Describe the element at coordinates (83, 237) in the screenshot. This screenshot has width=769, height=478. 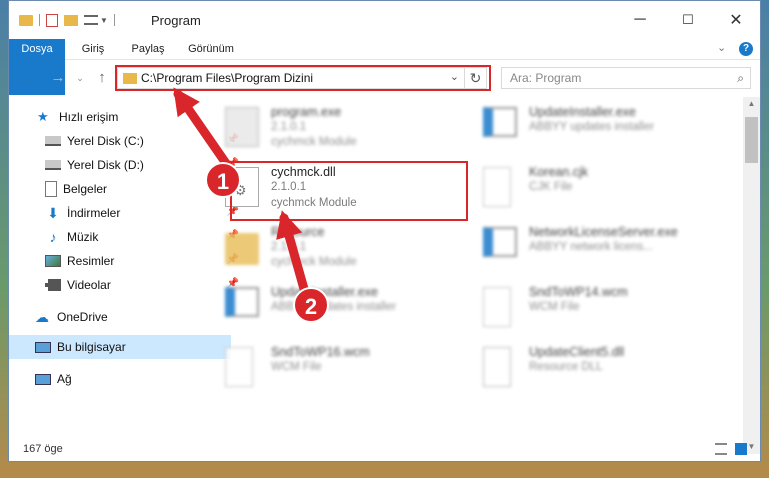
I see `sidebar-item-label: Müzik` at that location.